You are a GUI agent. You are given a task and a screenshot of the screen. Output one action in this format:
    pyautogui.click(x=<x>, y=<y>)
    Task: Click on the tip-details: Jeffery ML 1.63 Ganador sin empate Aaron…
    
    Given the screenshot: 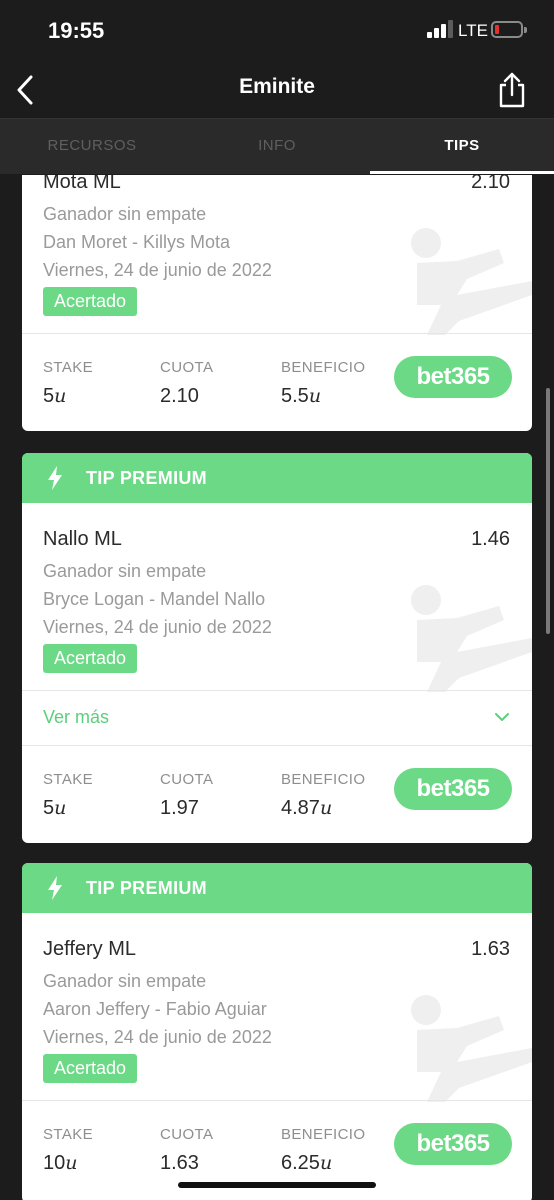 What is the action you would take?
    pyautogui.click(x=277, y=1020)
    